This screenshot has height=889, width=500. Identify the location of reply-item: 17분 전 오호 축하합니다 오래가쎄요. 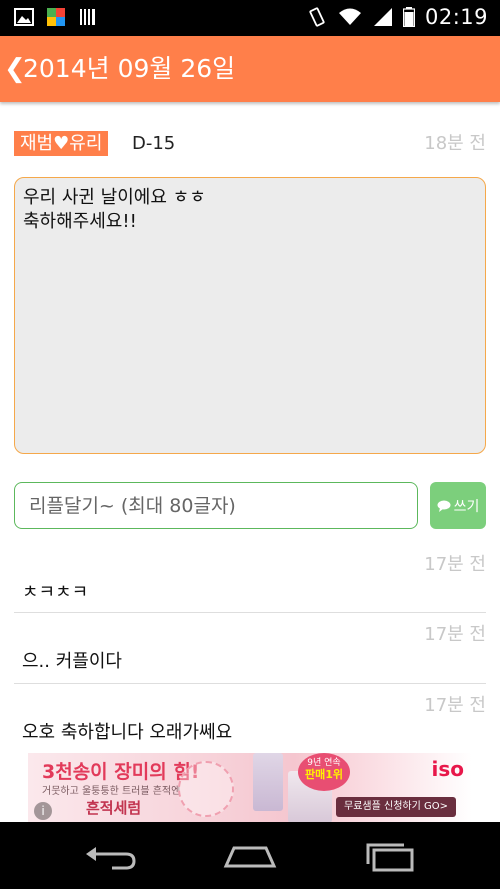
(250, 723).